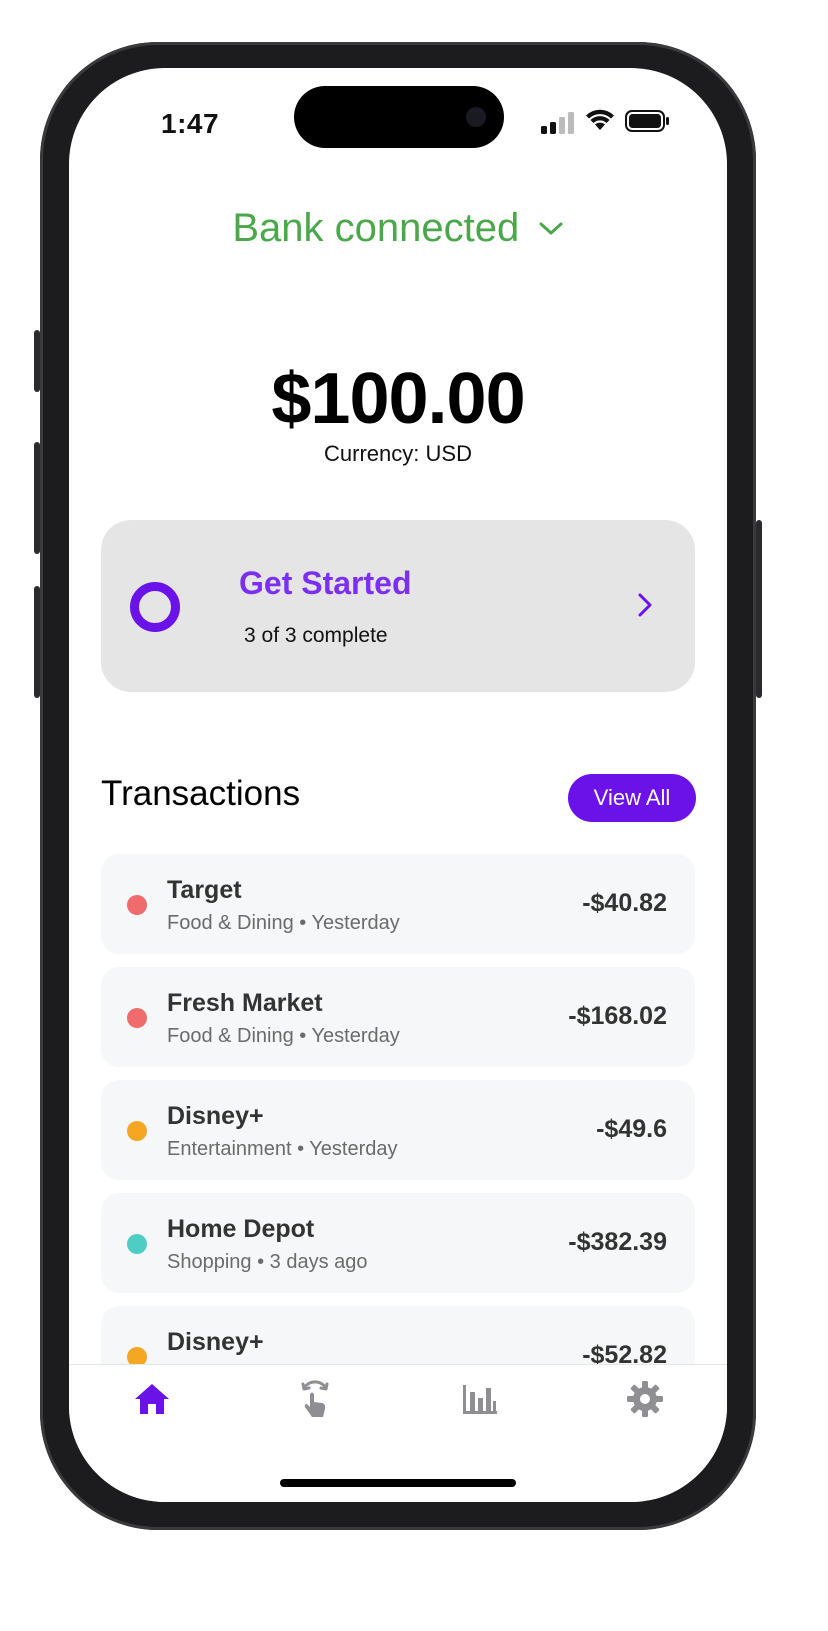 The width and height of the screenshot is (828, 1631). Describe the element at coordinates (37, 361) in the screenshot. I see `action-button` at that location.